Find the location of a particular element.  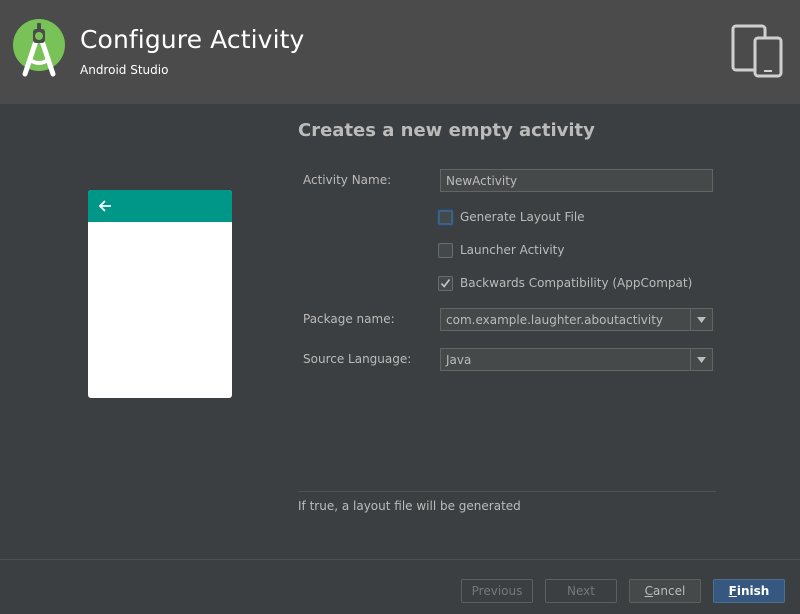

previous-button: Previous is located at coordinates (497, 591).